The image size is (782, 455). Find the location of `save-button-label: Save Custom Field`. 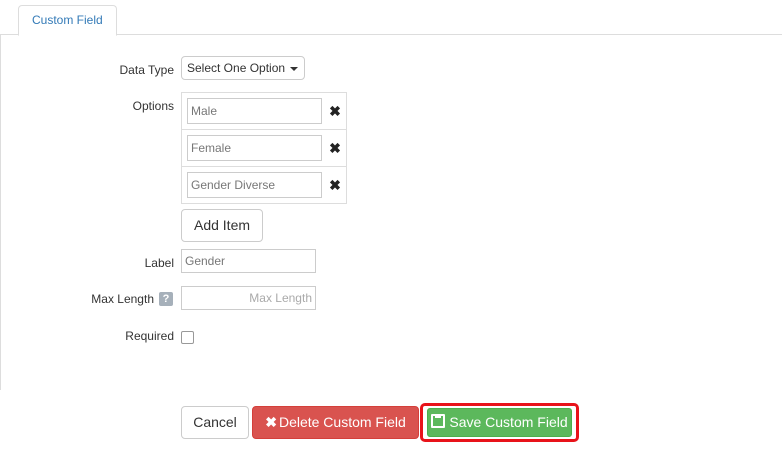

save-button-label: Save Custom Field is located at coordinates (508, 422).